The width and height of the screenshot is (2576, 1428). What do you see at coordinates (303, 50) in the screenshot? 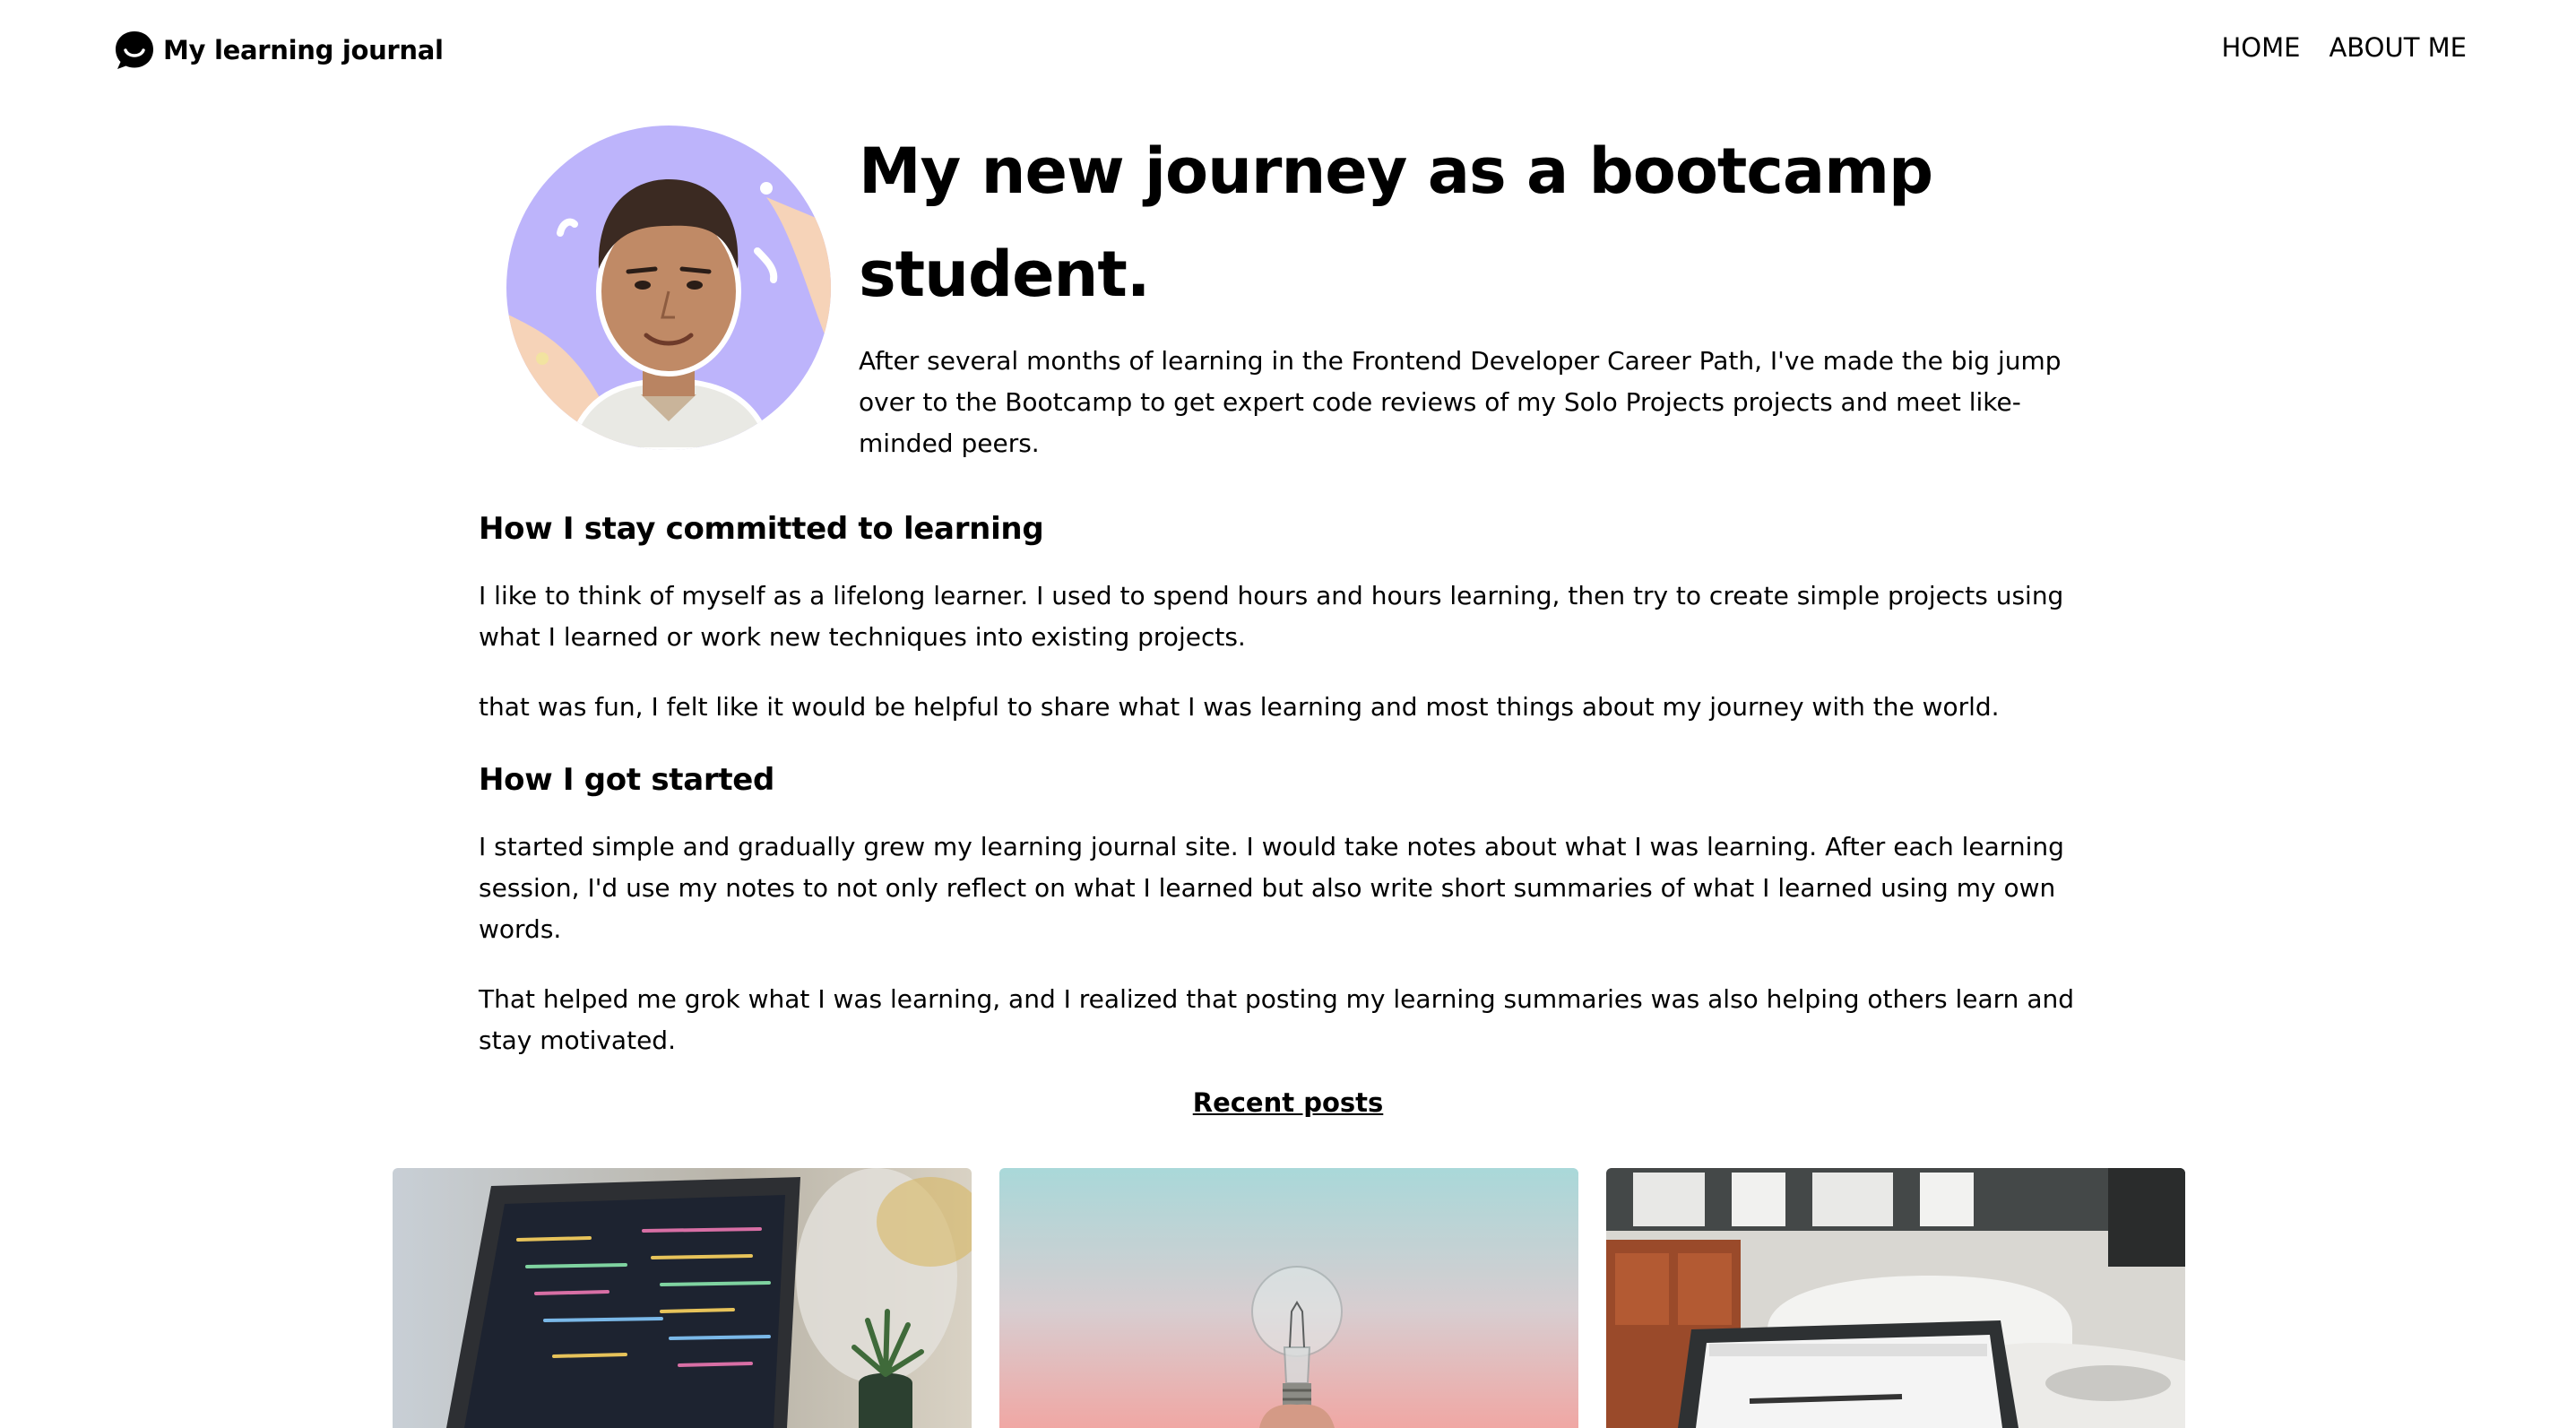
I see `site-title: My learning journal` at bounding box center [303, 50].